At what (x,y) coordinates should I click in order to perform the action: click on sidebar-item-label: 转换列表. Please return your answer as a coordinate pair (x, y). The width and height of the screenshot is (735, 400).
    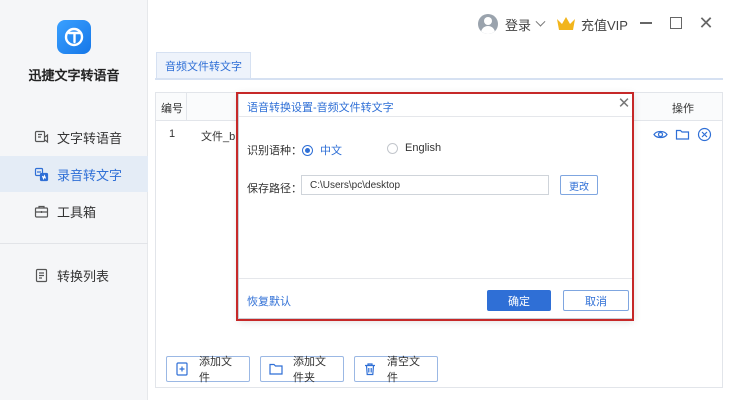
    Looking at the image, I should click on (83, 276).